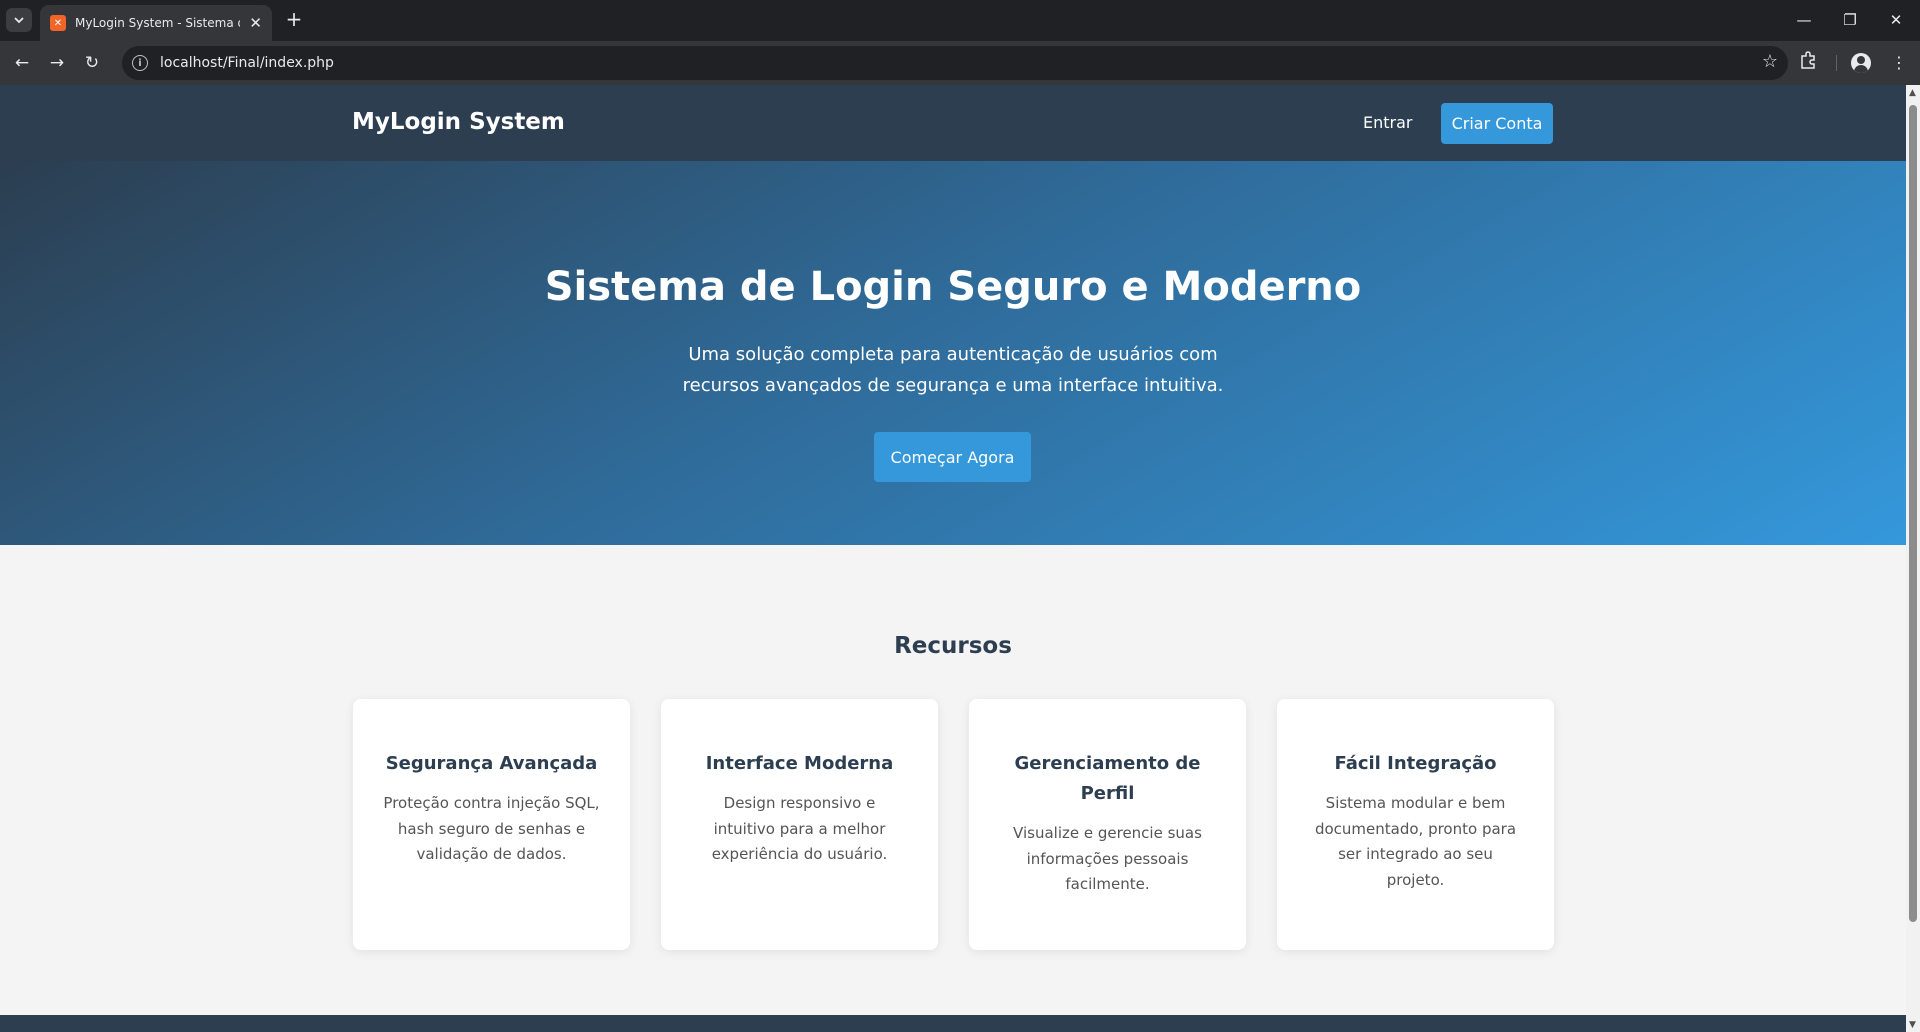 This screenshot has height=1032, width=1920. What do you see at coordinates (1497, 123) in the screenshot?
I see `create-account-button: Criar Conta` at bounding box center [1497, 123].